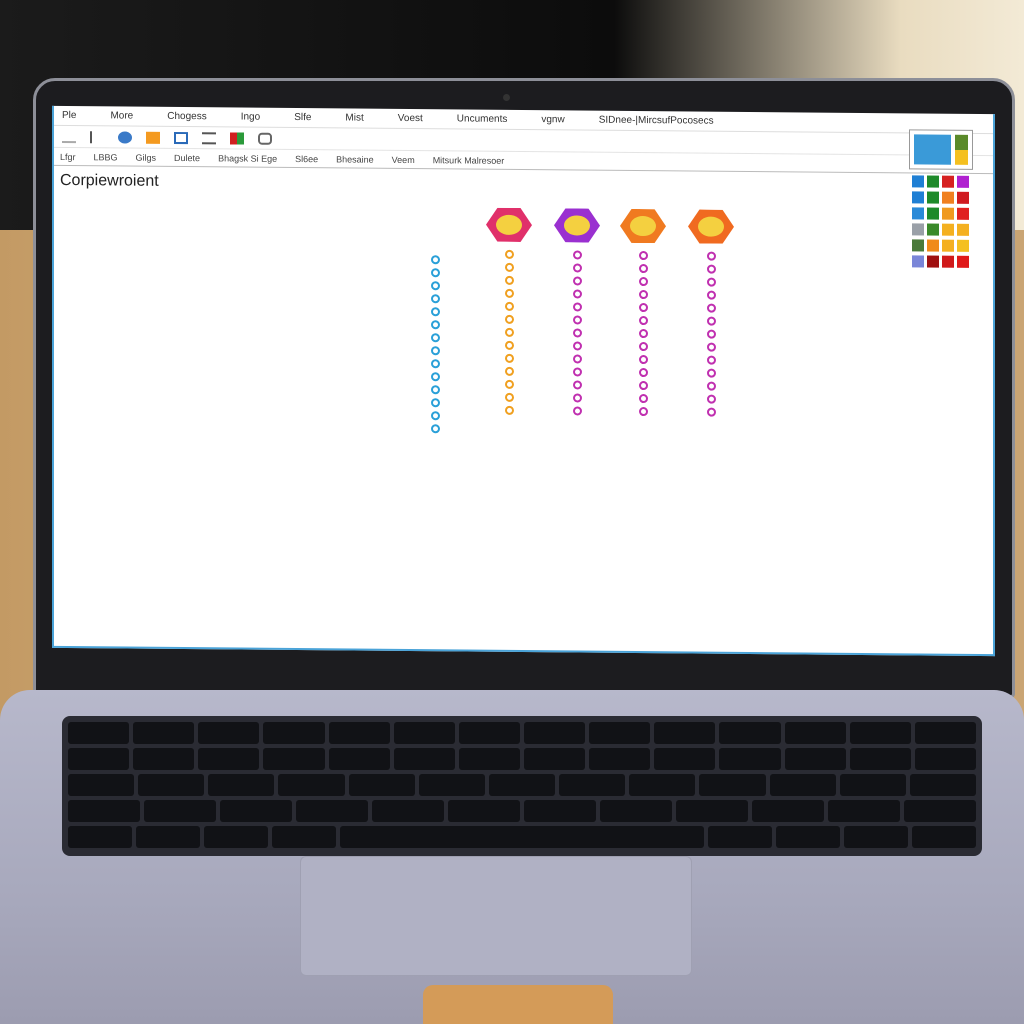 The width and height of the screenshot is (1024, 1024). Describe the element at coordinates (181, 137) in the screenshot. I see `layout-icon` at that location.